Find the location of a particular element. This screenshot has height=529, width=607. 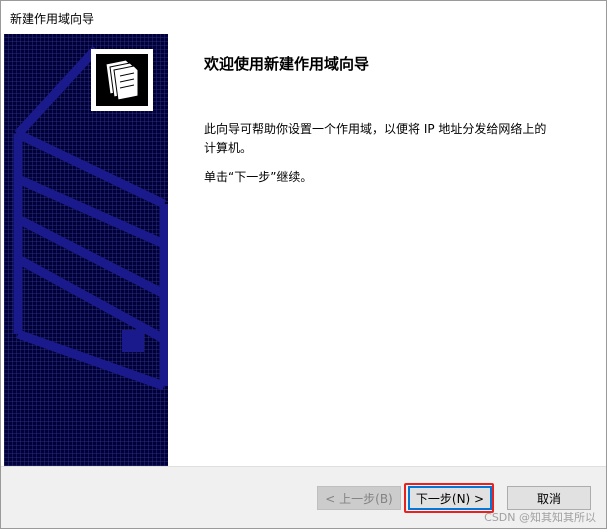

watermark-text: CSDN @知其知其所以 is located at coordinates (540, 517).